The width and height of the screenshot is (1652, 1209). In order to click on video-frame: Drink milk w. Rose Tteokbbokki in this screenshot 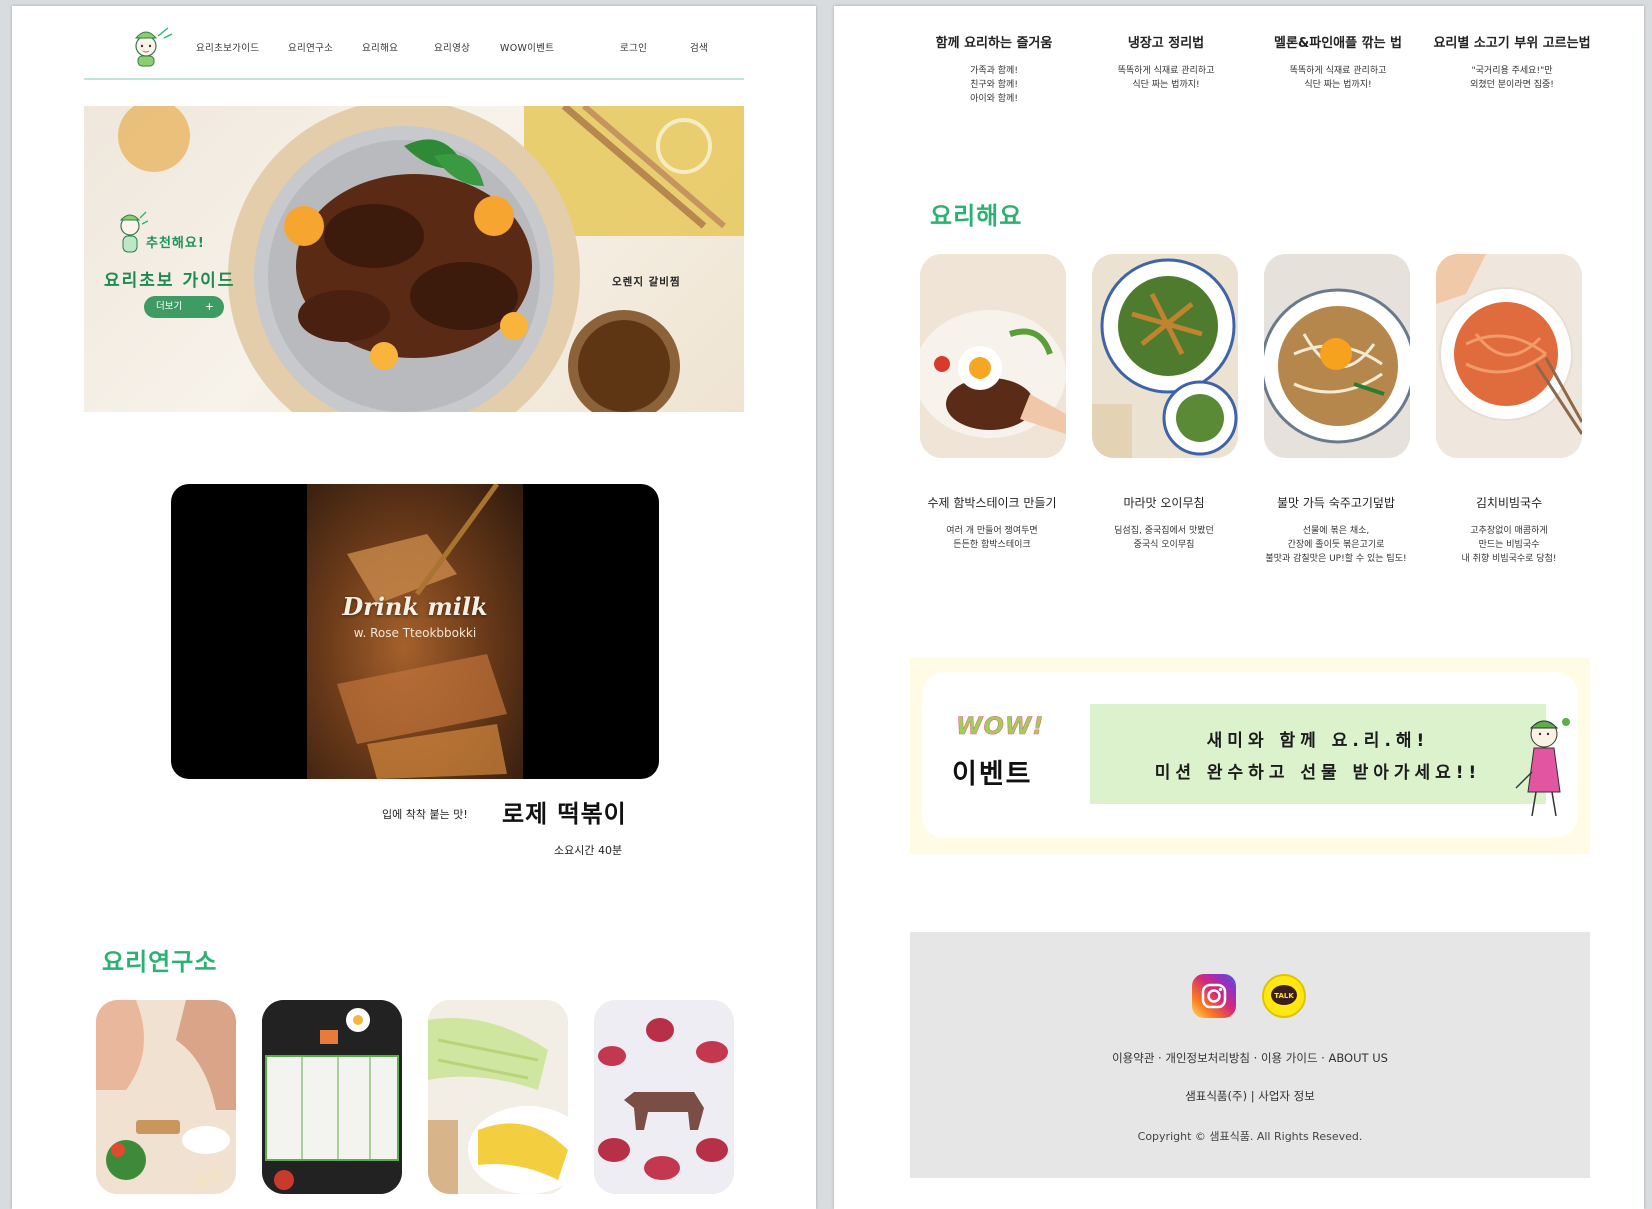, I will do `click(415, 631)`.